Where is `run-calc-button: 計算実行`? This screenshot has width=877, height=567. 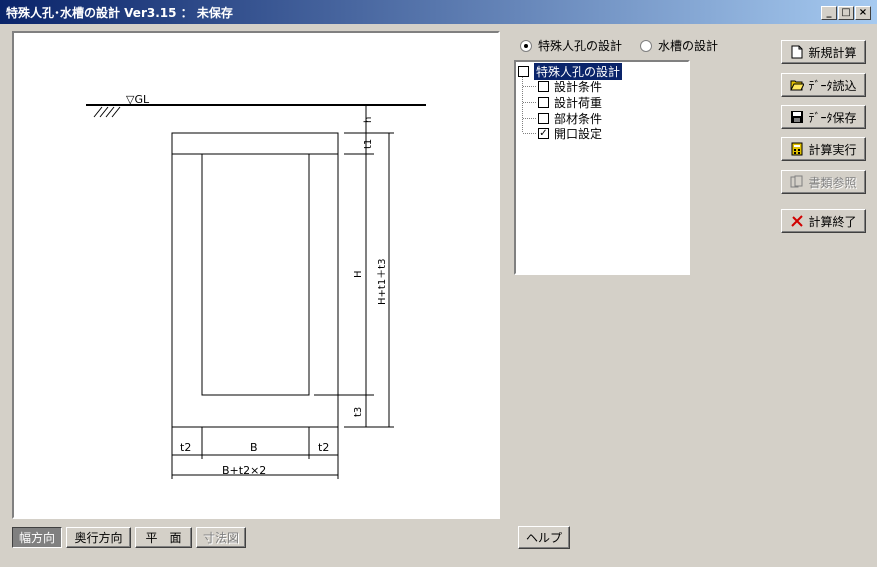
run-calc-button: 計算実行 is located at coordinates (823, 149).